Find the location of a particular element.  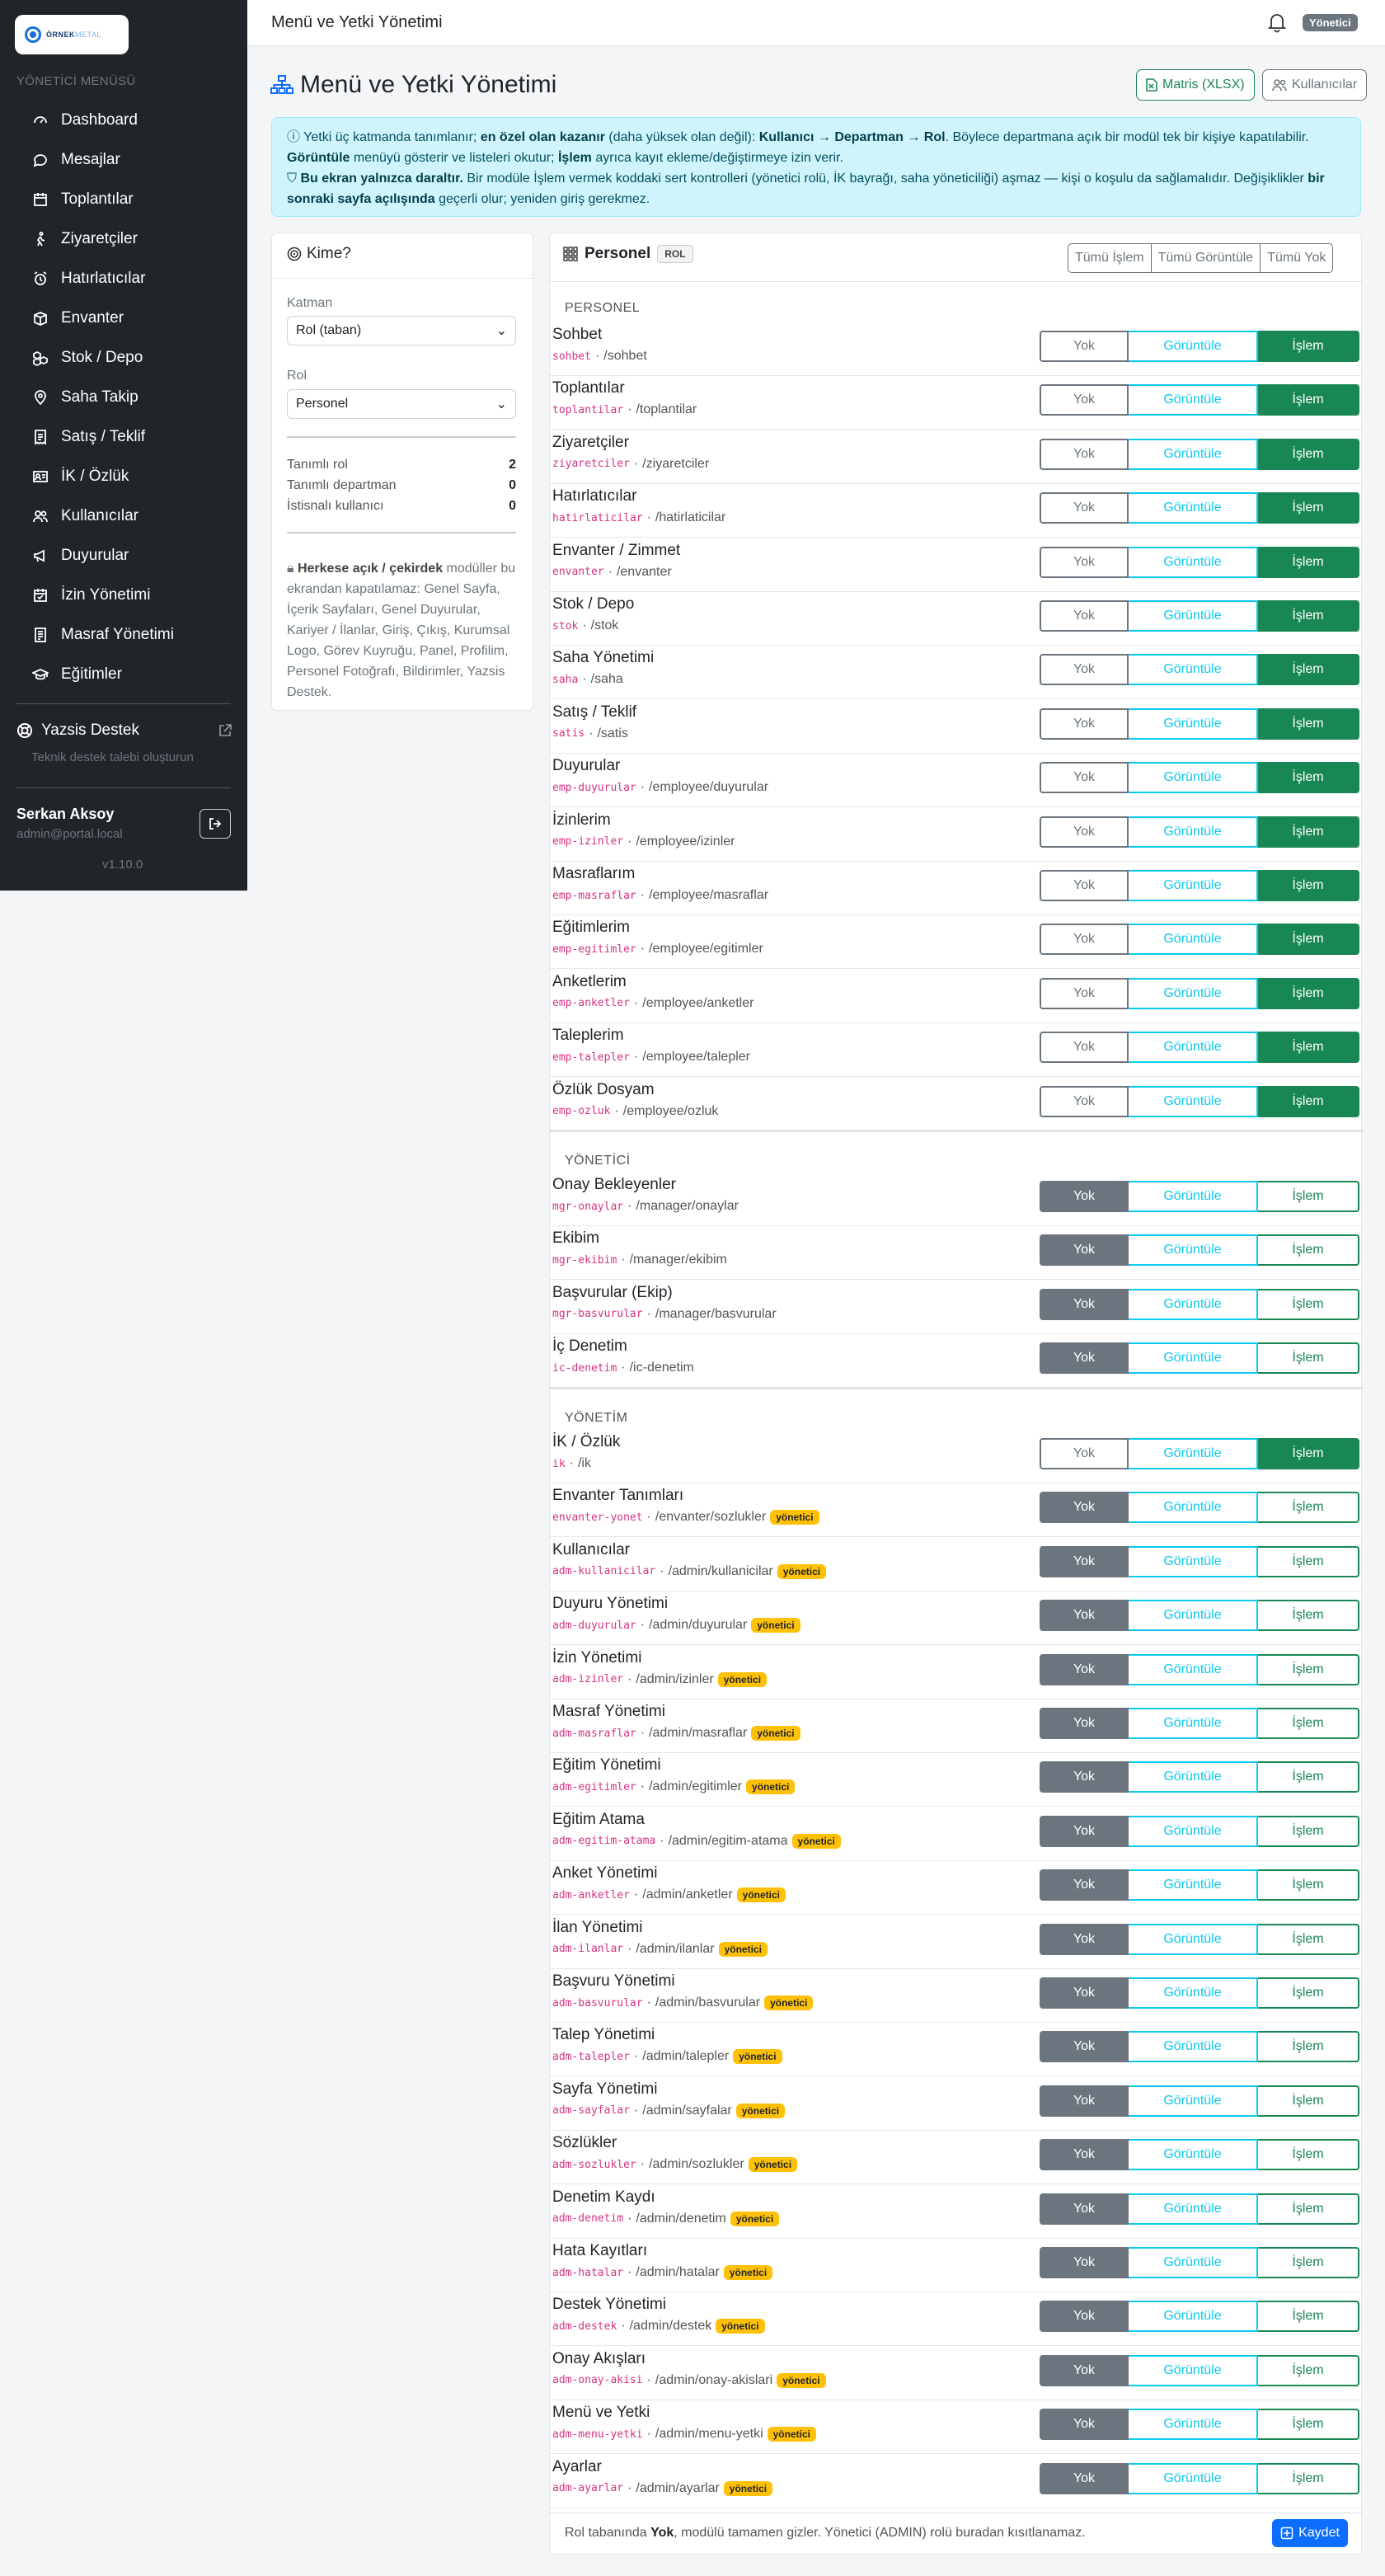

sidebar-item-12: Duyurular is located at coordinates (123, 556).